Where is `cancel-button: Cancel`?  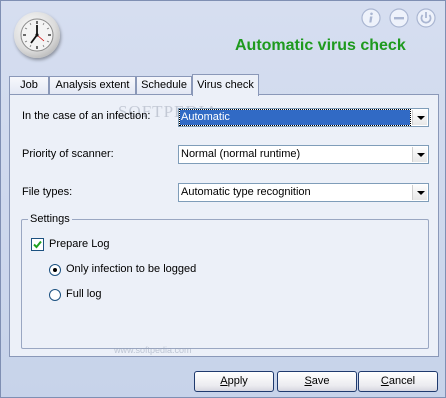
cancel-button: Cancel is located at coordinates (398, 381).